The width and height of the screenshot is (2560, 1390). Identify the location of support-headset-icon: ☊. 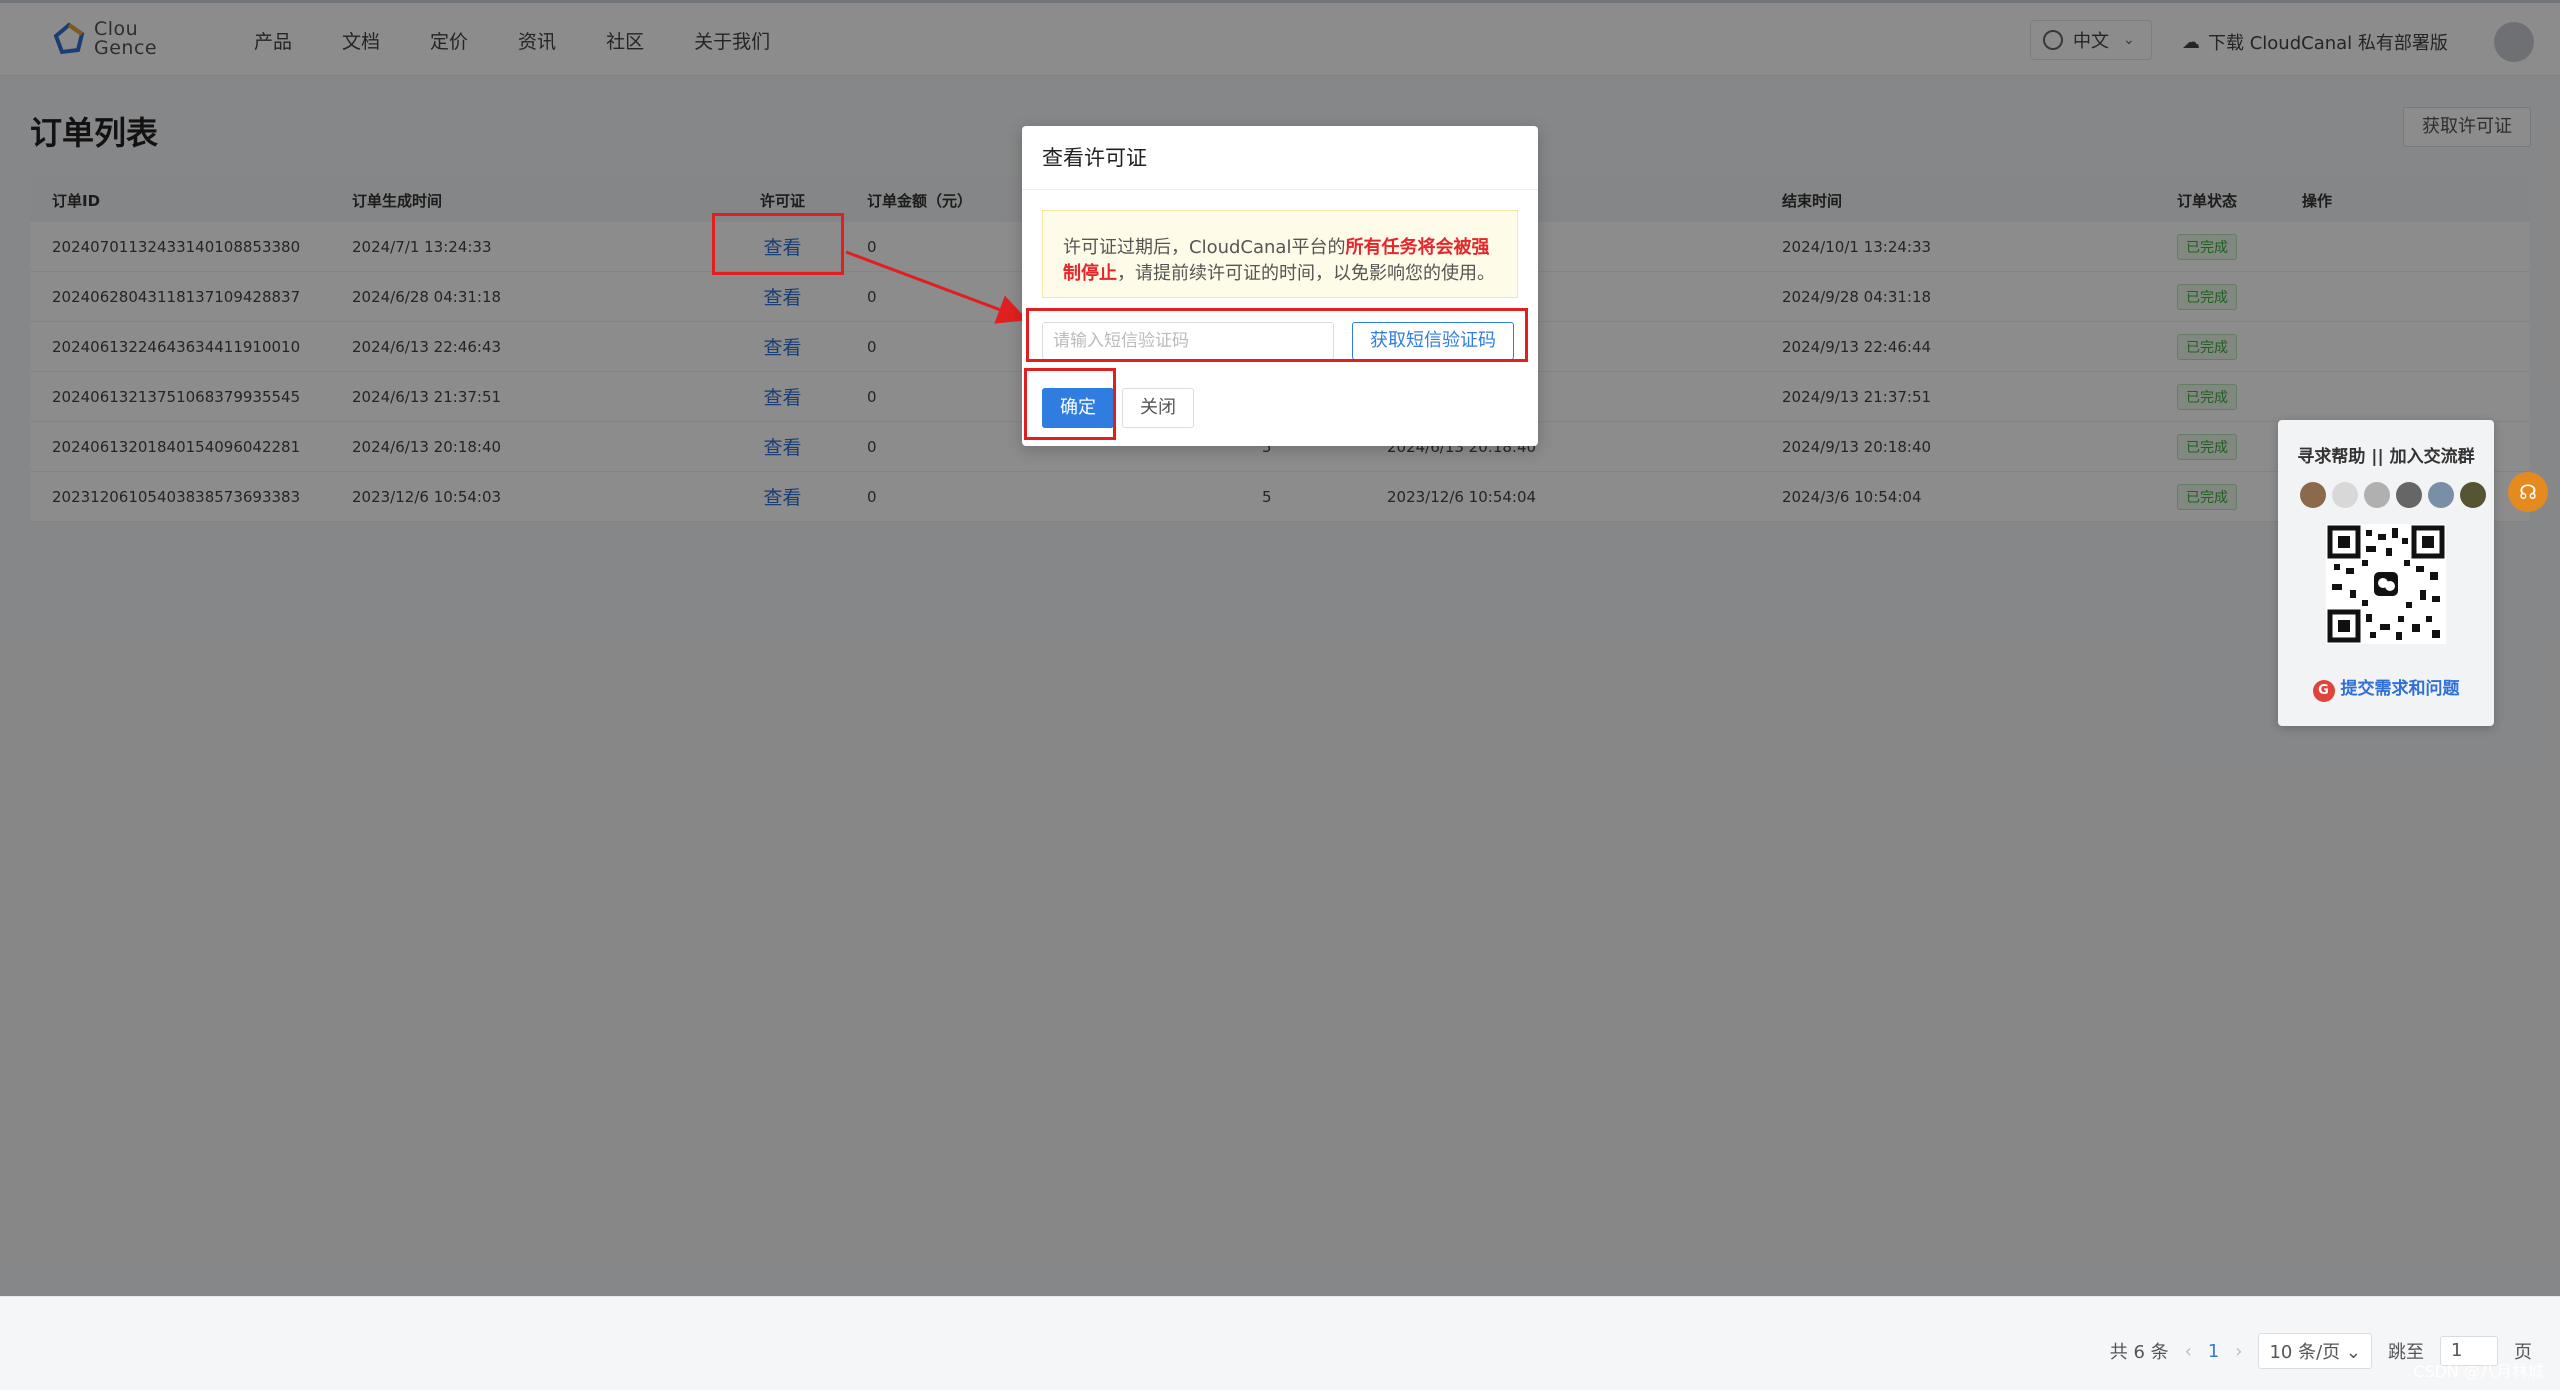
(2528, 492).